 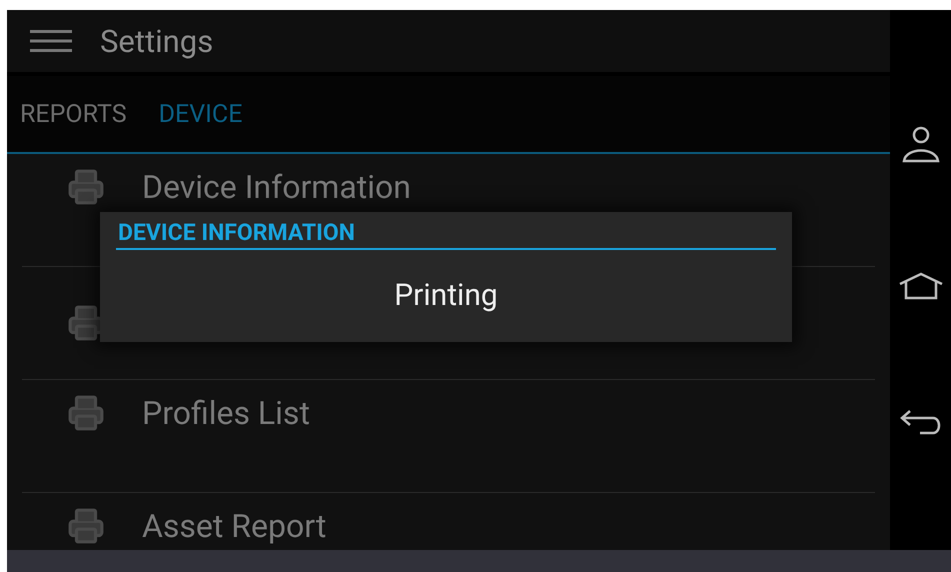 I want to click on item-label: Device Information, so click(x=276, y=187).